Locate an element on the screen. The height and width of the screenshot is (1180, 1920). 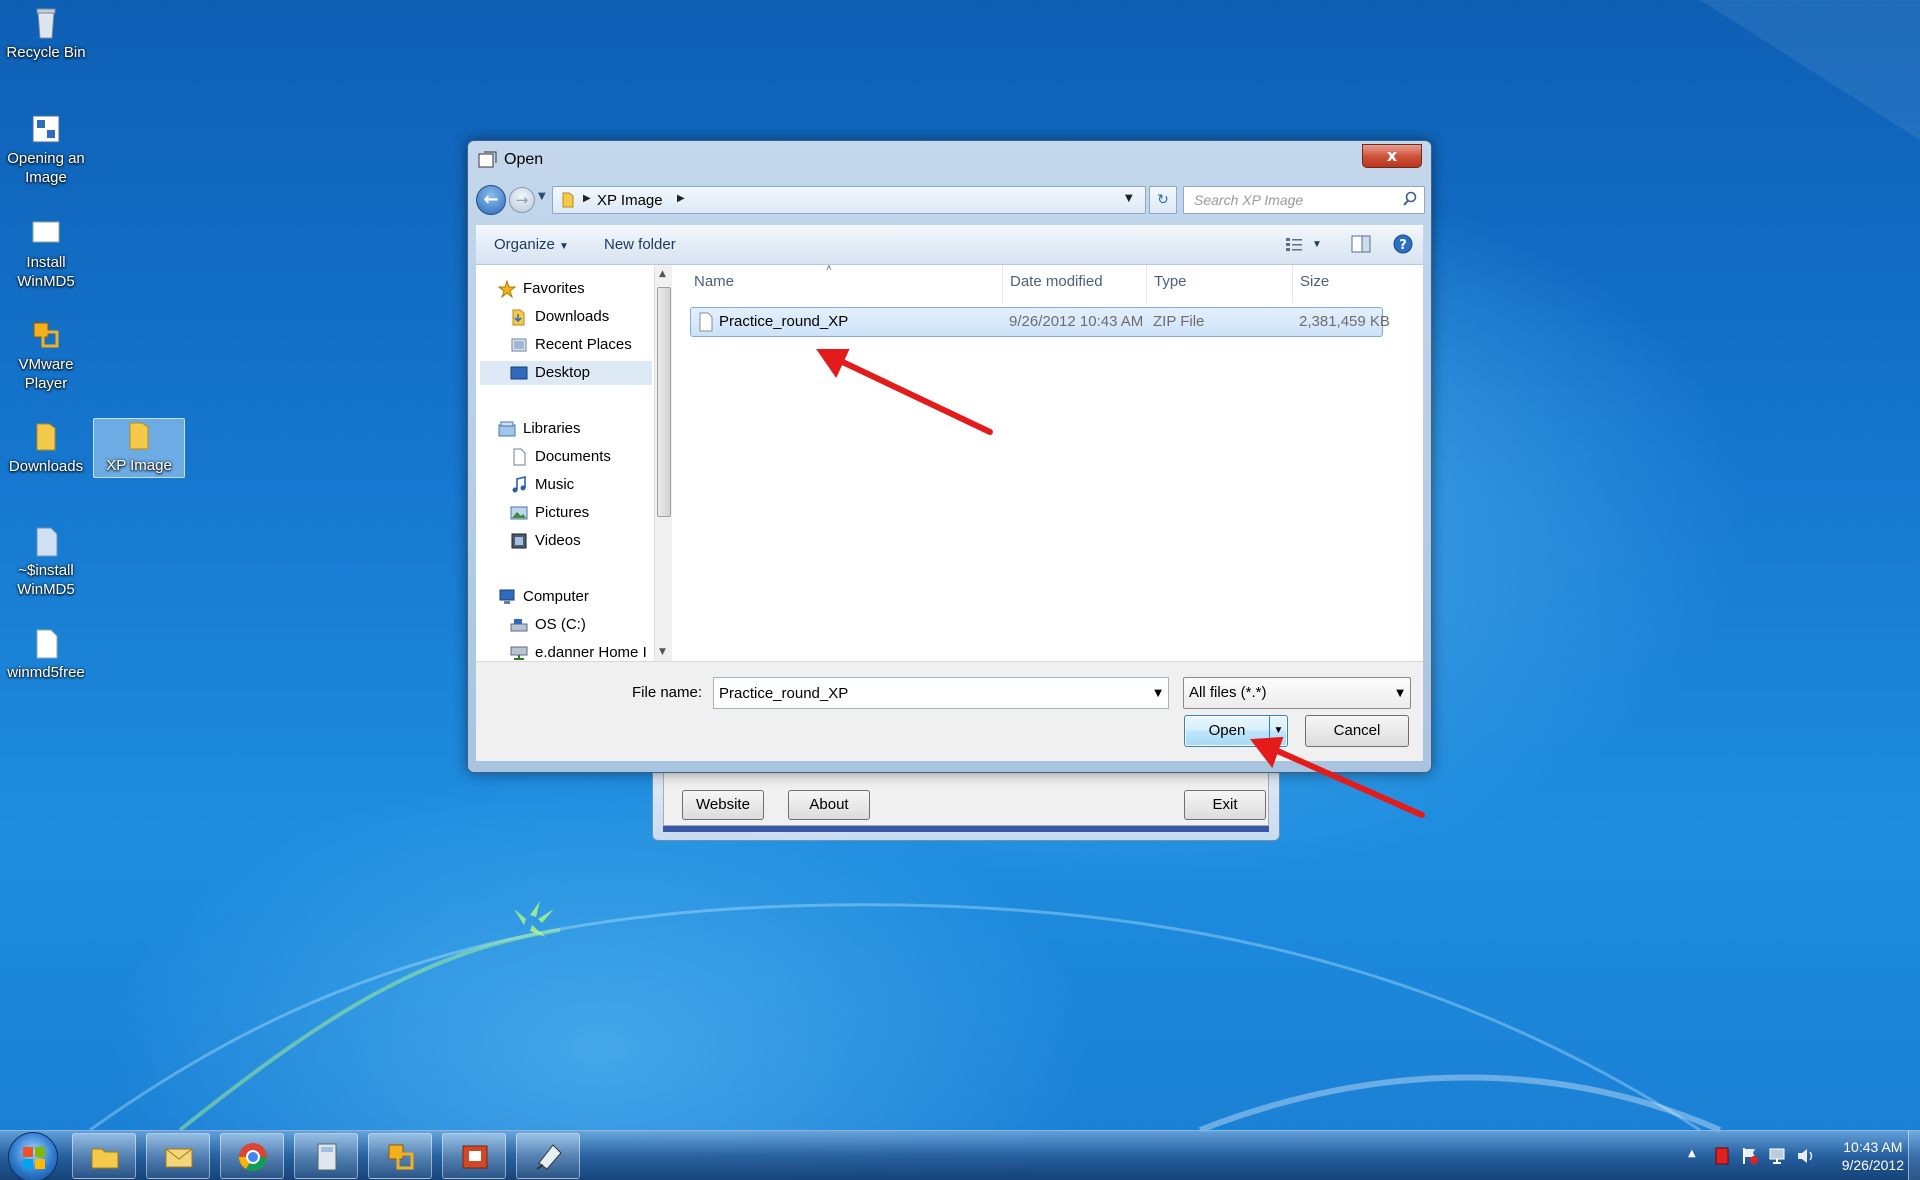
desktop-icon-downloads: Downloads is located at coordinates (46, 448).